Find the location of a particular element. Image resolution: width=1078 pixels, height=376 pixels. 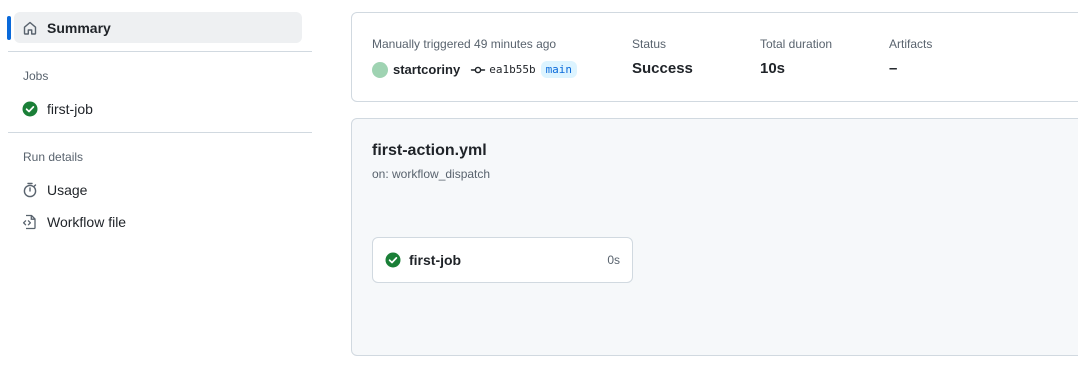

duration-value: 10s is located at coordinates (773, 68).